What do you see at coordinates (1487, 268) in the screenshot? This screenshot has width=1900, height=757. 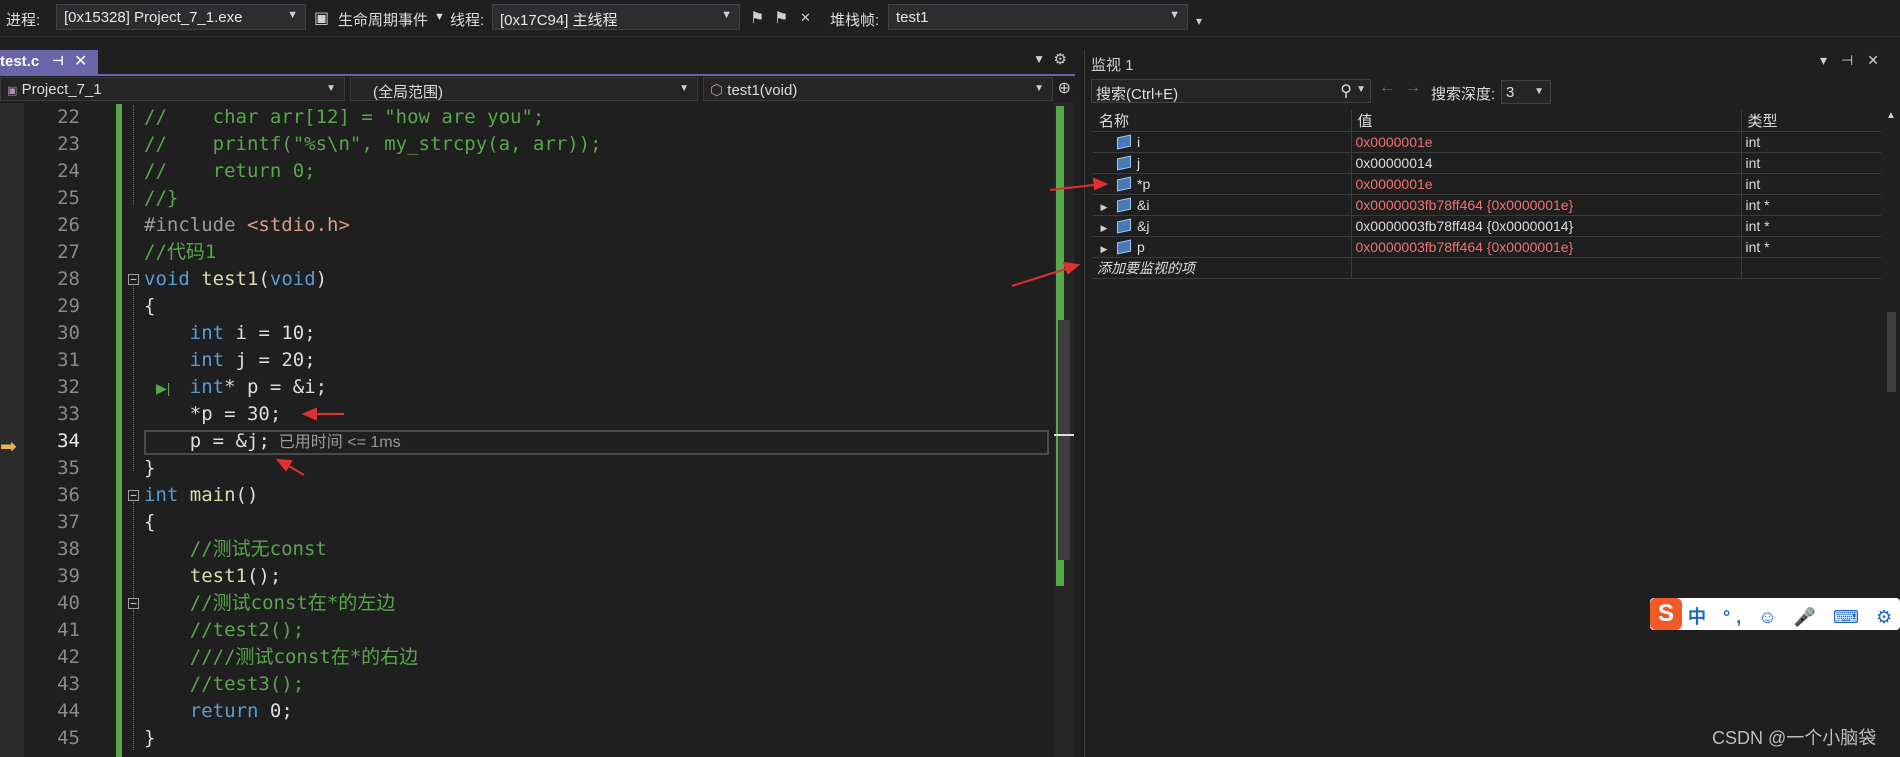 I see `add-watch-row: 添加要监视的项` at bounding box center [1487, 268].